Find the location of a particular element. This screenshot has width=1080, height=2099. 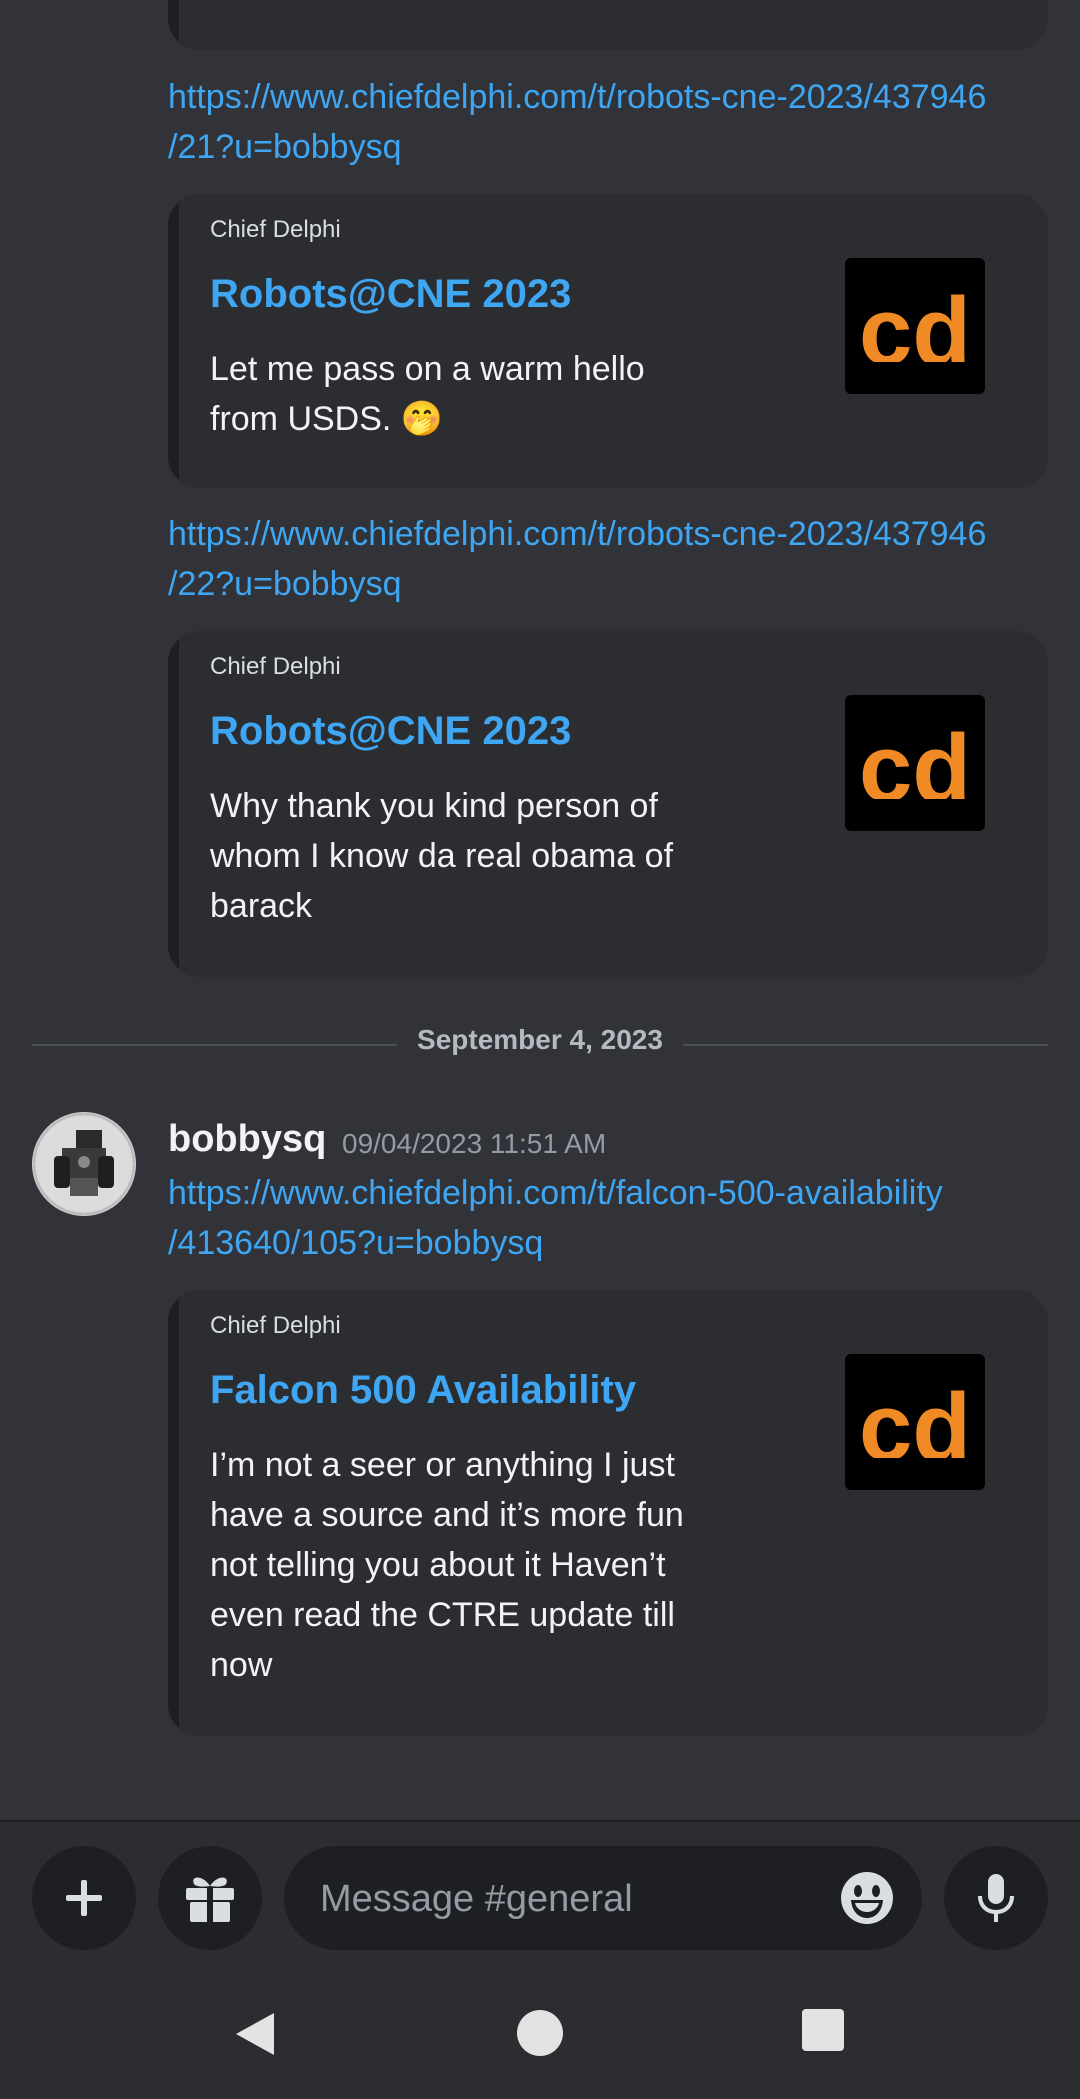

link-line: /21?u=bobbysq is located at coordinates (285, 147).